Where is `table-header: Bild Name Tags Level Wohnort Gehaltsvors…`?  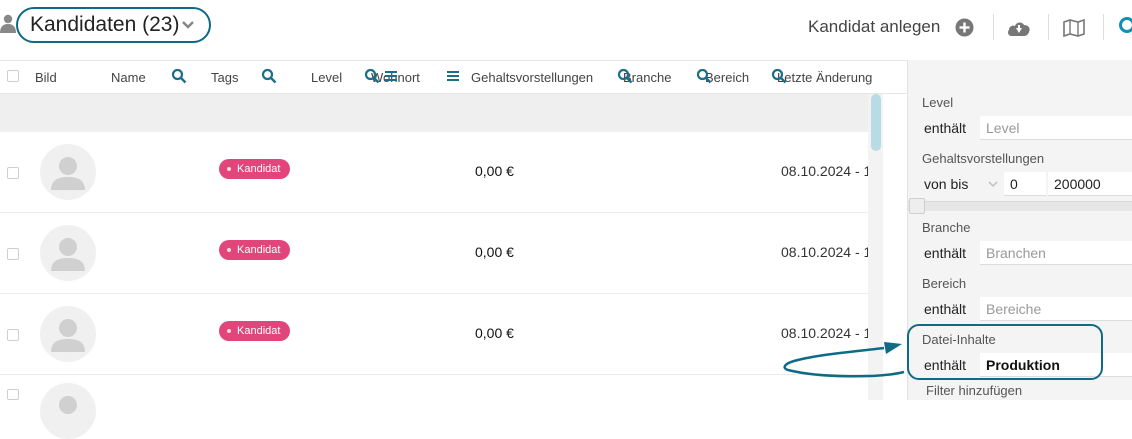 table-header: Bild Name Tags Level Wohnort Gehaltsvors… is located at coordinates (453, 77).